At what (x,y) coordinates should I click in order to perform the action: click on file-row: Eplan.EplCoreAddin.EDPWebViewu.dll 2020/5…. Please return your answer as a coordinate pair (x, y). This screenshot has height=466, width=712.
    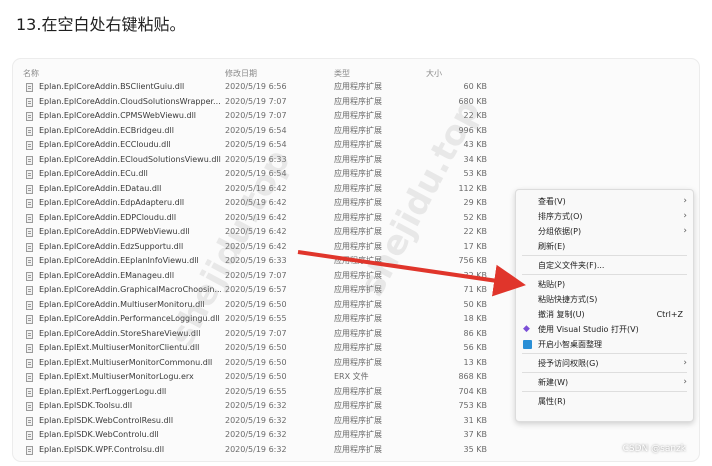
    Looking at the image, I should click on (272, 232).